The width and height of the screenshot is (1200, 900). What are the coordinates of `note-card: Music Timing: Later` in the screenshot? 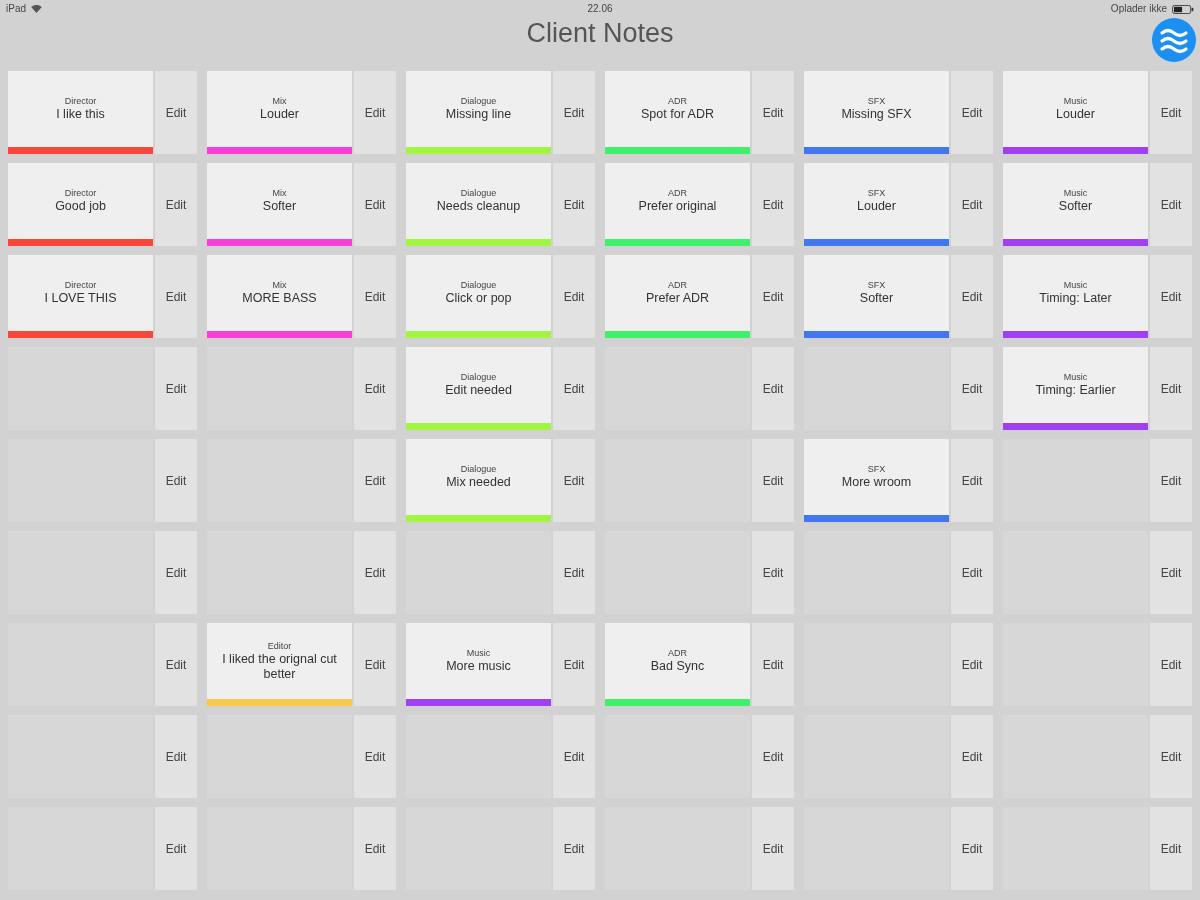 It's located at (1075, 296).